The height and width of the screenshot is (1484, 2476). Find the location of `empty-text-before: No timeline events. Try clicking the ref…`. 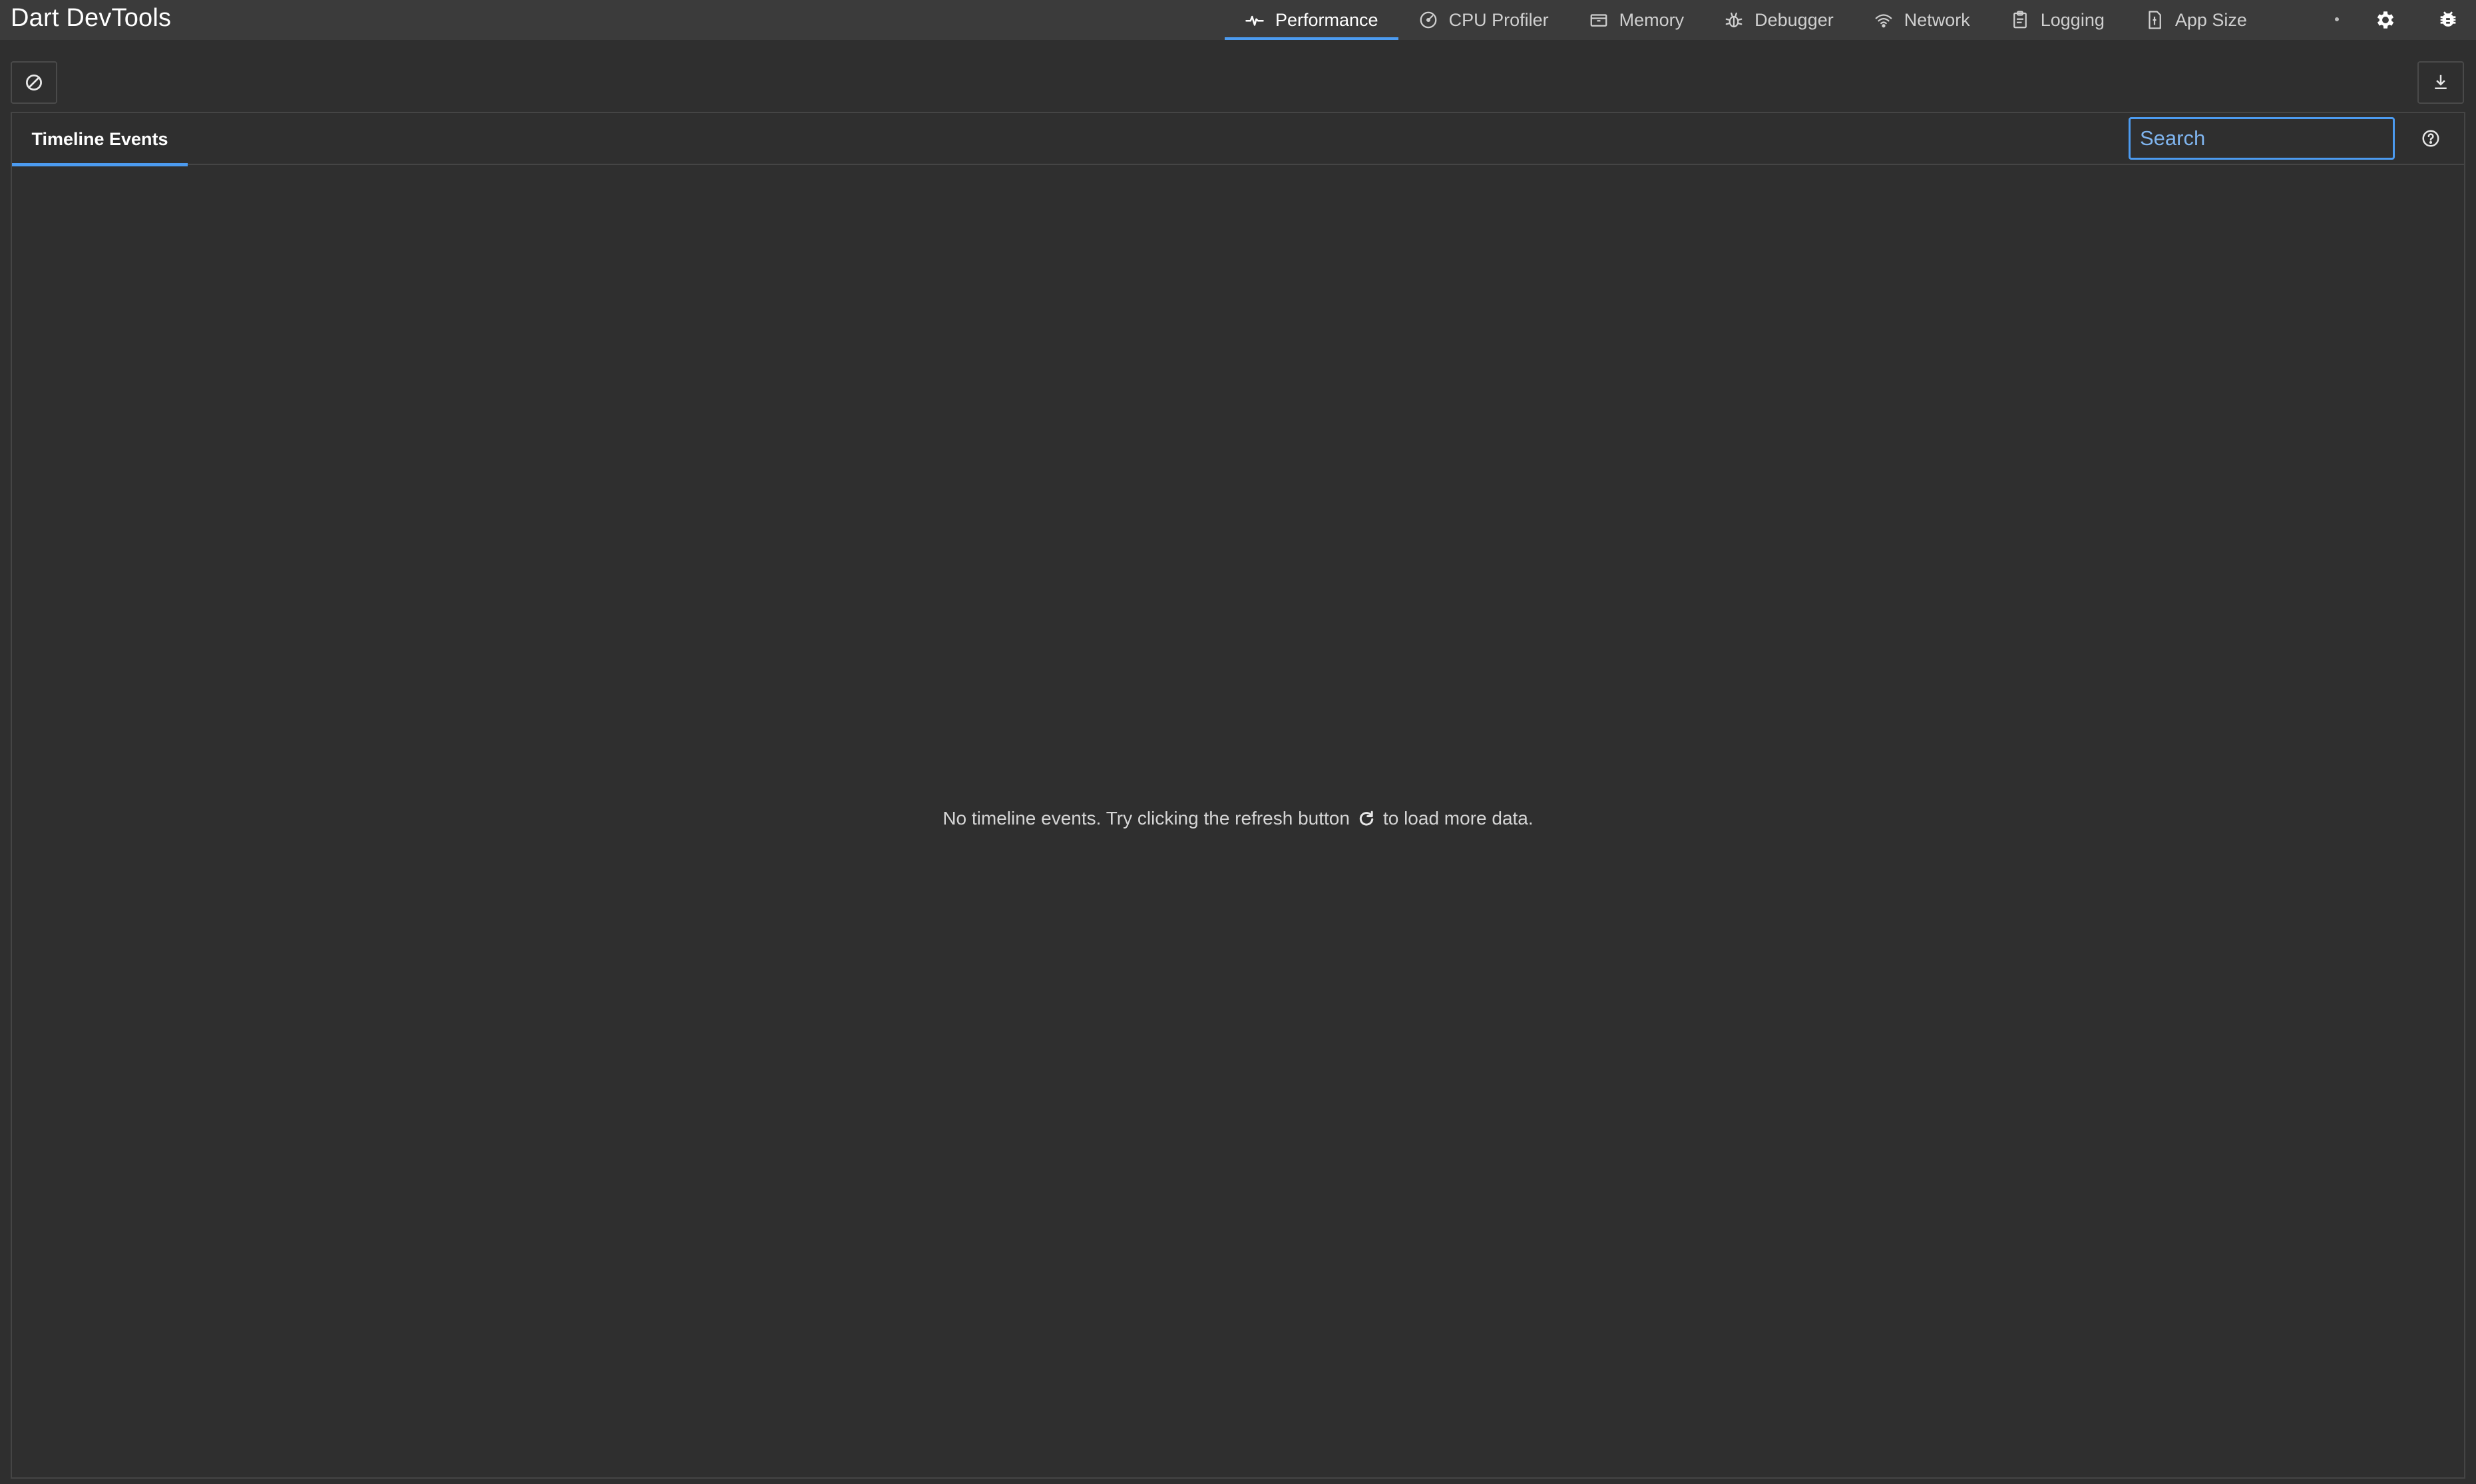

empty-text-before: No timeline events. Try clicking the ref… is located at coordinates (1146, 818).